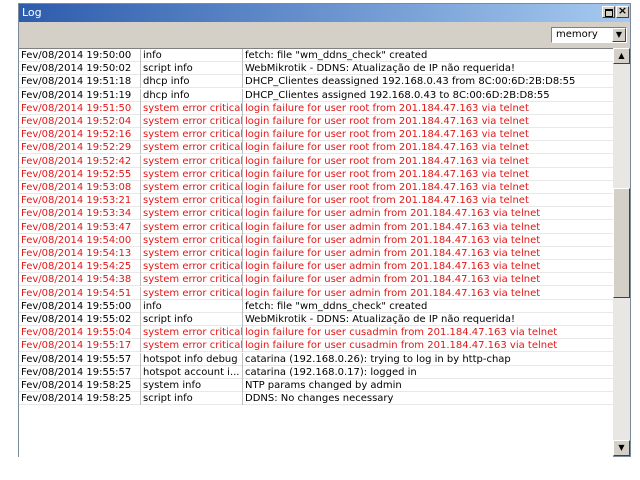 This screenshot has height=480, width=640. What do you see at coordinates (323, 385) in the screenshot?
I see `log-message: NTP params changed by admin` at bounding box center [323, 385].